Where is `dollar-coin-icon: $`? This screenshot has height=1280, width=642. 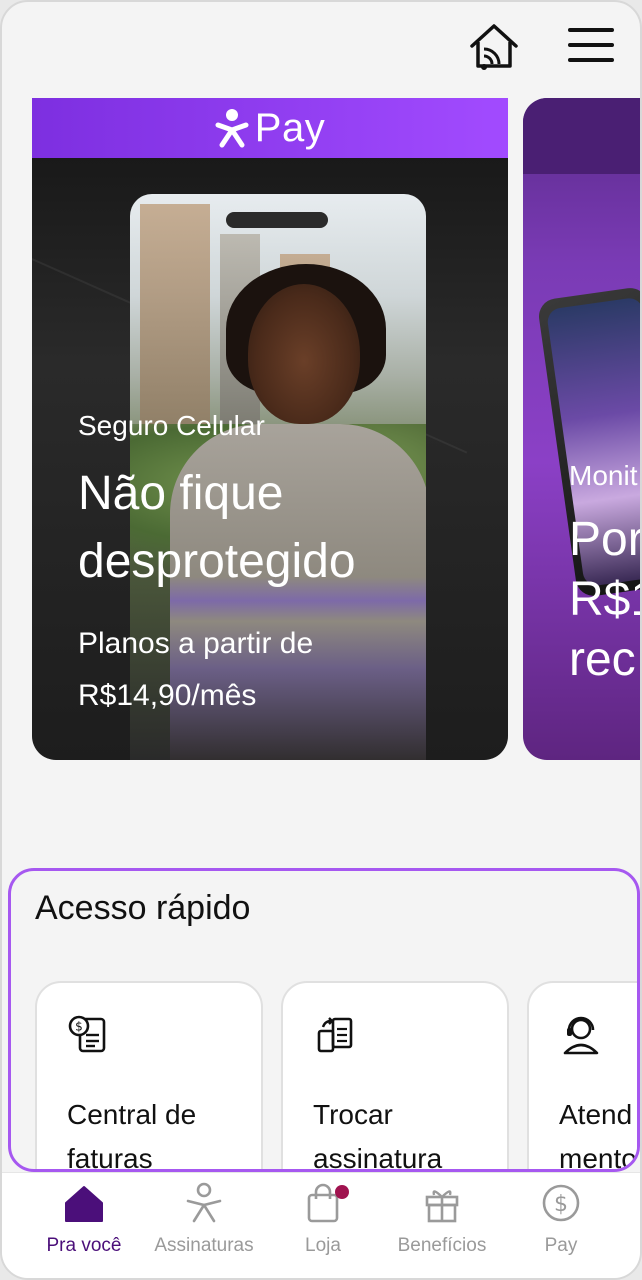
dollar-coin-icon: $ is located at coordinates (561, 1203).